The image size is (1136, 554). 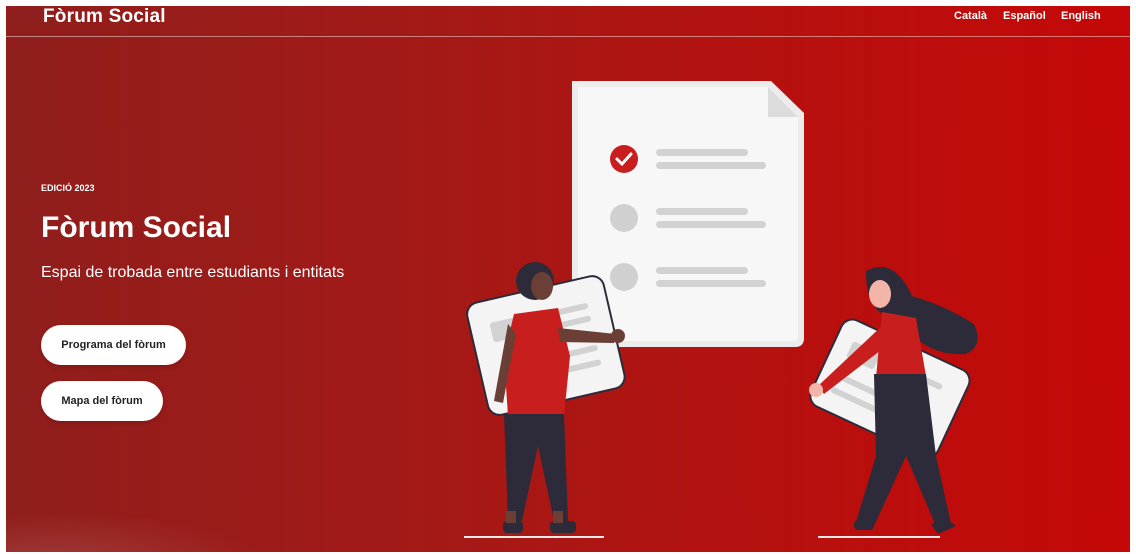 What do you see at coordinates (568, 21) in the screenshot?
I see `site-header: Fòrum Social Català Español English` at bounding box center [568, 21].